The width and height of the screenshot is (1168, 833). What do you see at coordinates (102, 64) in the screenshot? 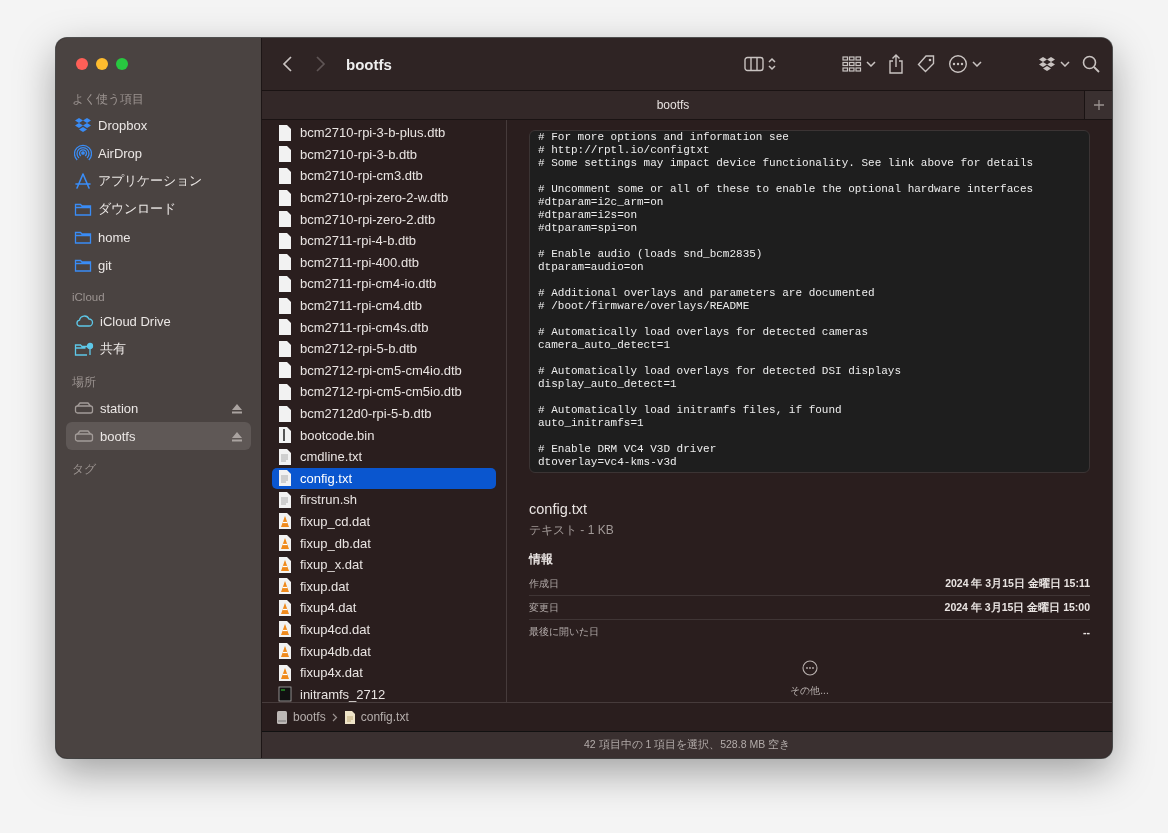
I see `minimize-window-button` at bounding box center [102, 64].